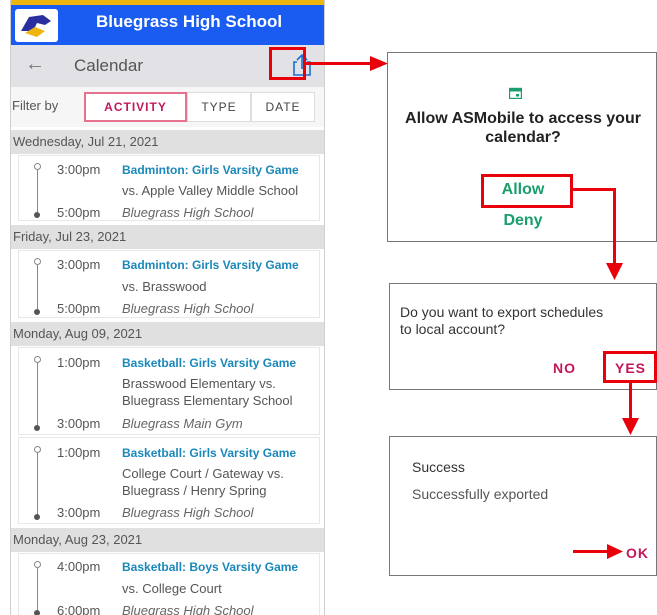 Image resolution: width=657 pixels, height=615 pixels. Describe the element at coordinates (515, 93) in the screenshot. I see `calendar-icon` at that location.